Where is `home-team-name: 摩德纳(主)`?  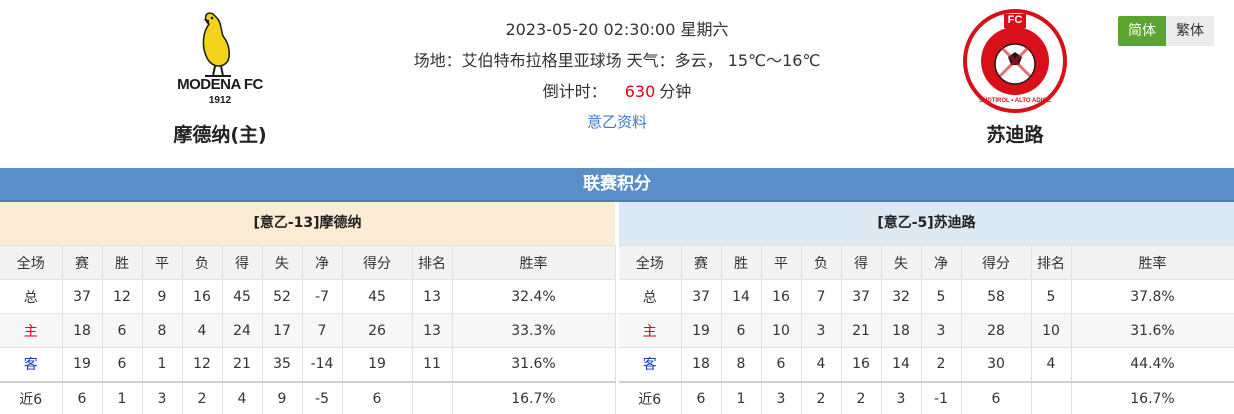 home-team-name: 摩德纳(主) is located at coordinates (220, 135).